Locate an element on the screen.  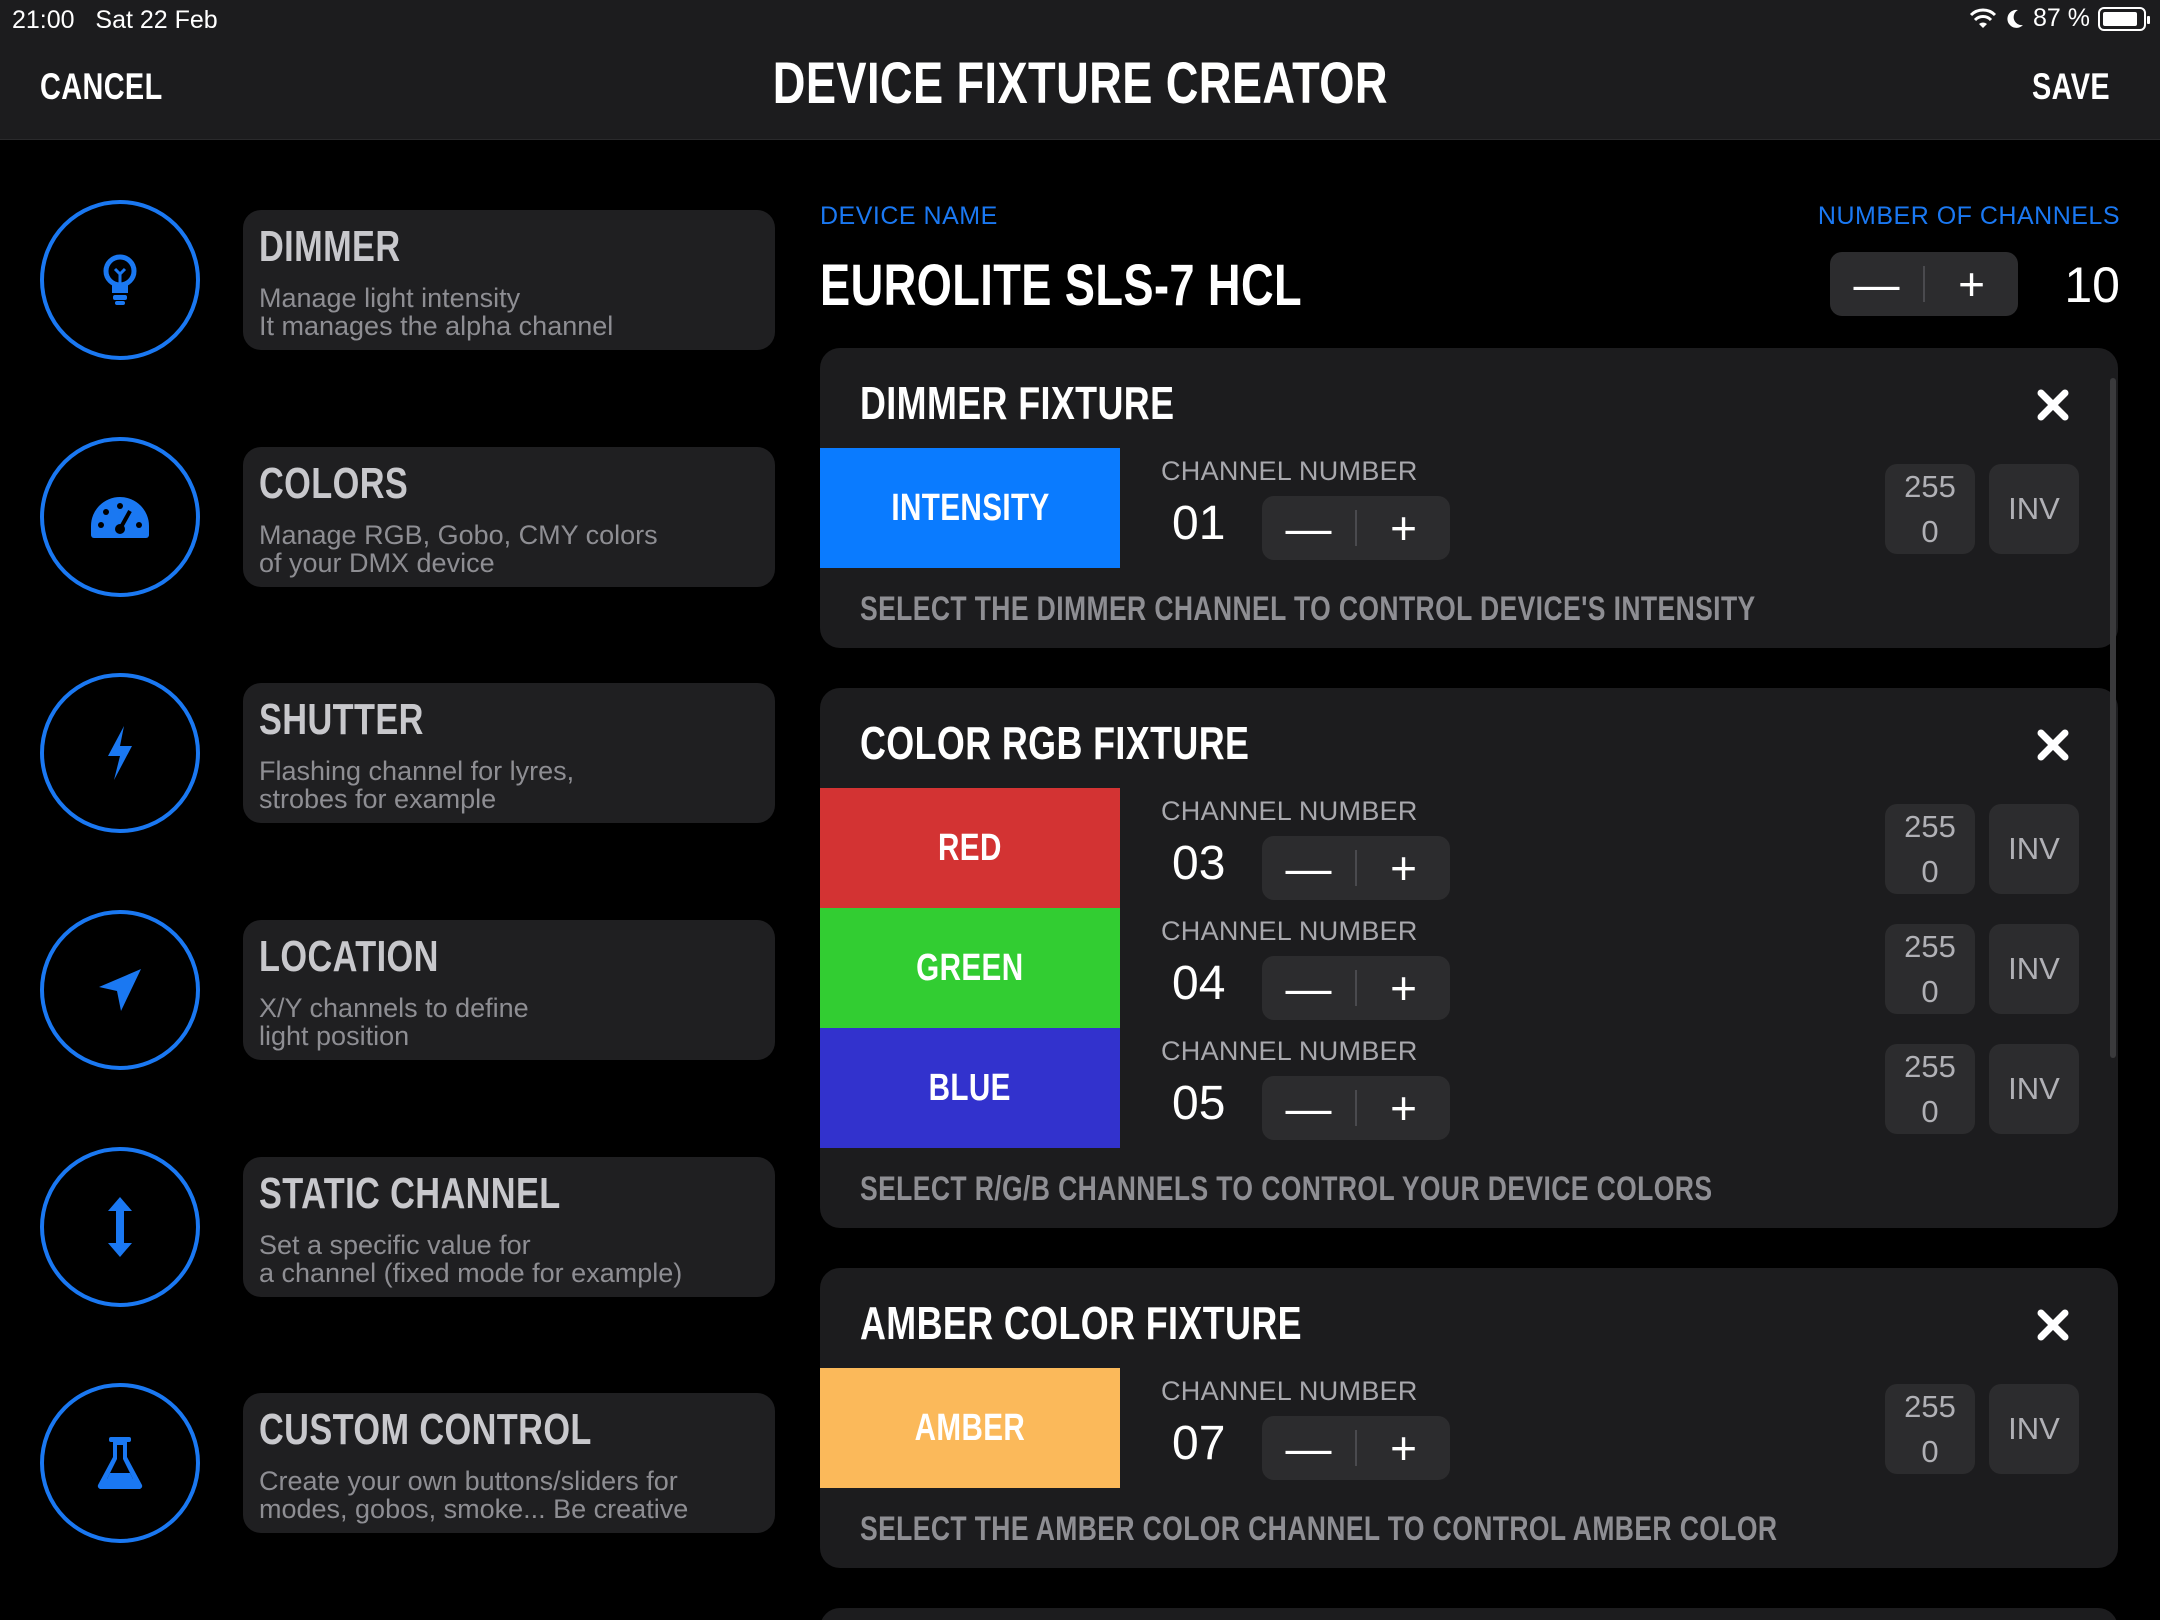
custom-control-circle is located at coordinates (120, 1463).